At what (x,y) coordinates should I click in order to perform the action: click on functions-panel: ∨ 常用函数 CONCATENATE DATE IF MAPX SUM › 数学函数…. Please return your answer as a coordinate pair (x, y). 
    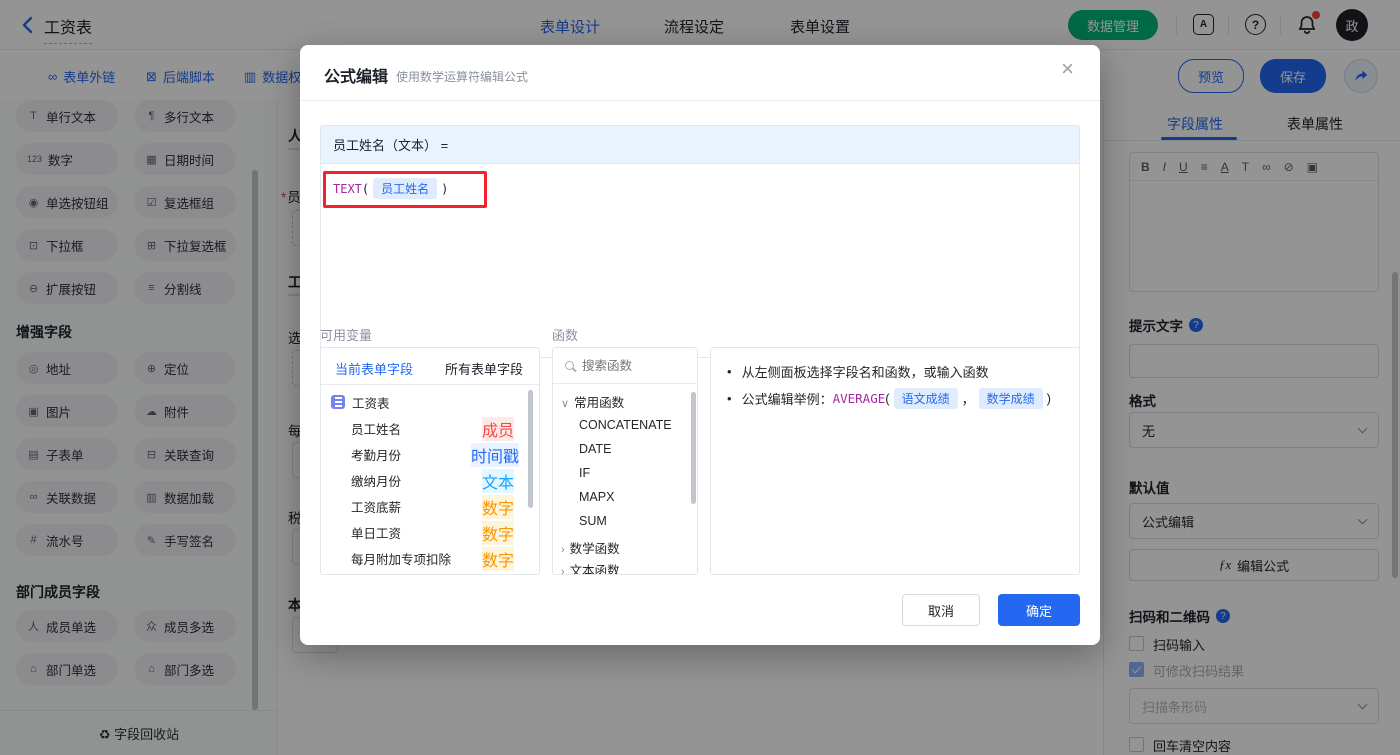
    Looking at the image, I should click on (625, 461).